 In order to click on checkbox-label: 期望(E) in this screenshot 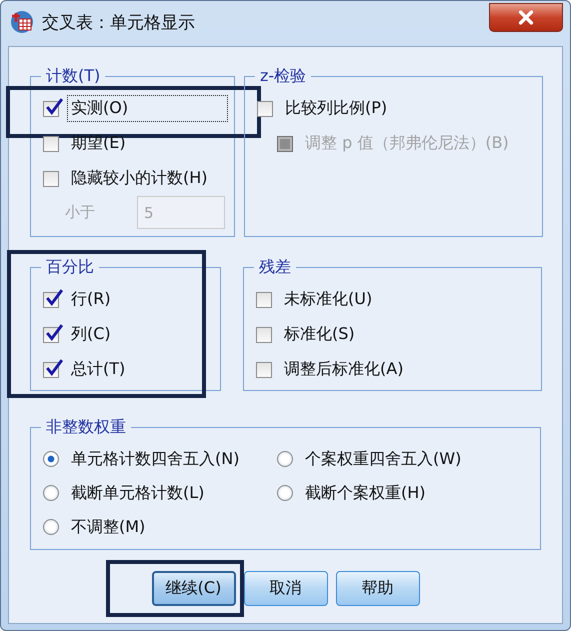, I will do `click(98, 143)`.